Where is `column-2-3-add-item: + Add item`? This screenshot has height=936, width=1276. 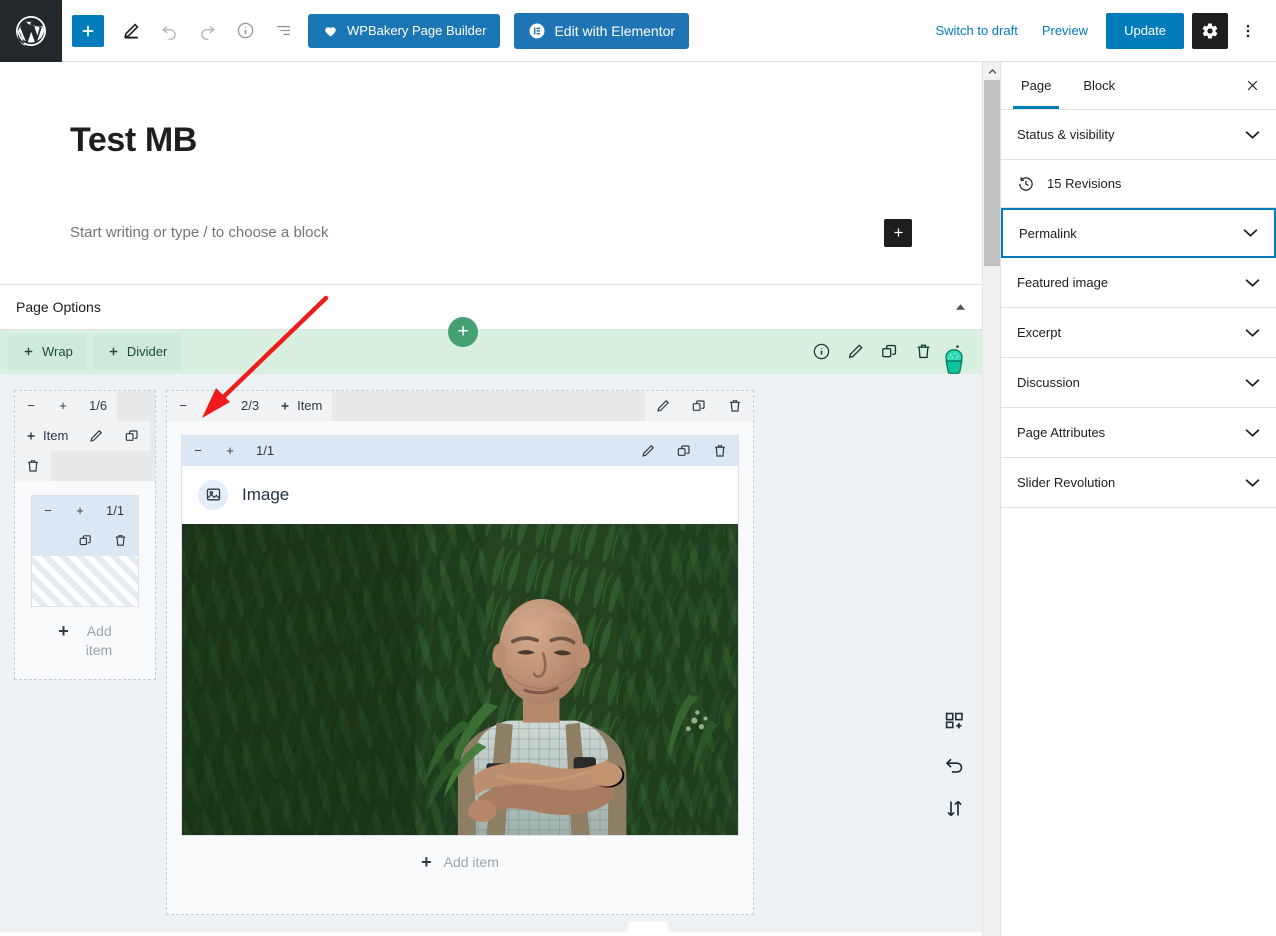
column-2-3-add-item: + Add item is located at coordinates (460, 862).